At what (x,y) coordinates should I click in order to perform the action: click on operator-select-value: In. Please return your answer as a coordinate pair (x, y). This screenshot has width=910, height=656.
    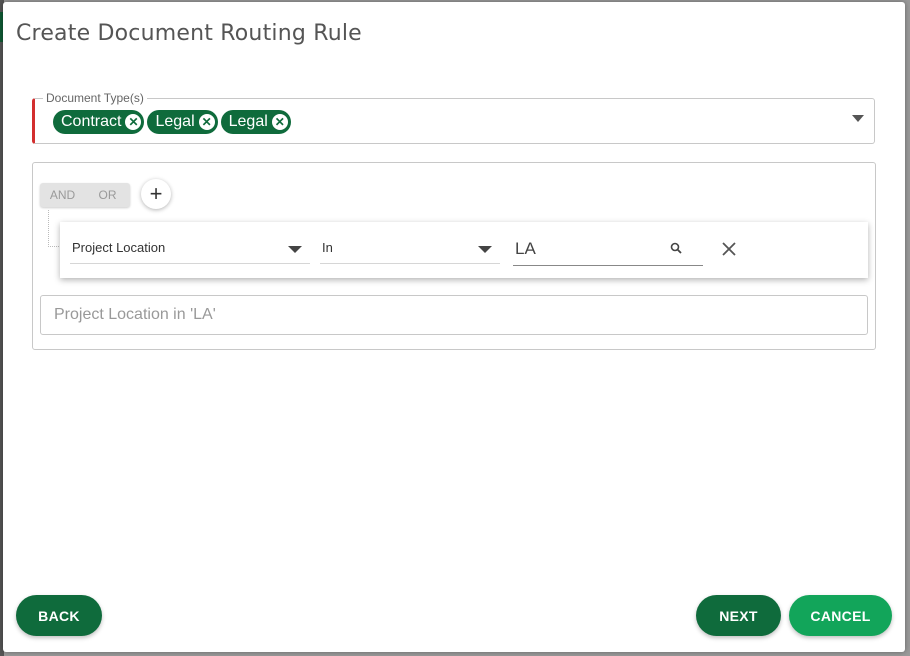
    Looking at the image, I should click on (327, 247).